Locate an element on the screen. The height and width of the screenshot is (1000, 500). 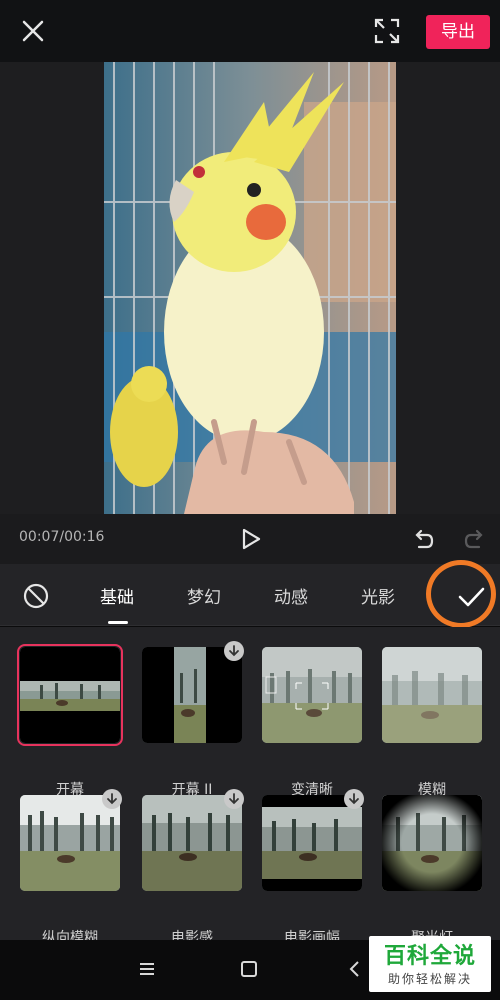
active-tab-indicator is located at coordinates (118, 622).